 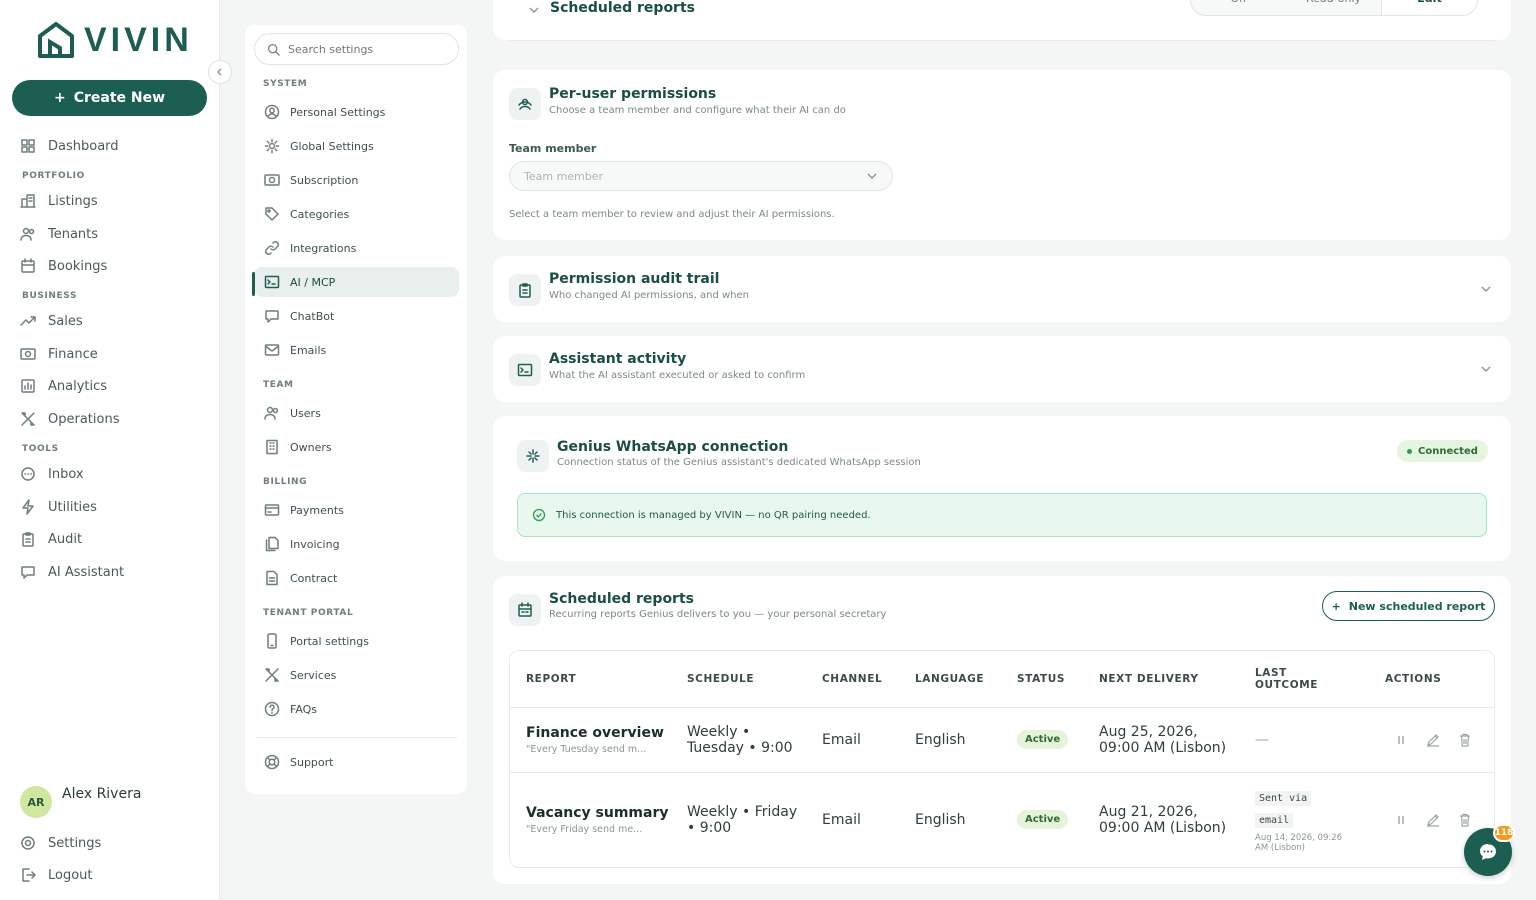 I want to click on settings-item-faqs: FAQs, so click(x=356, y=709).